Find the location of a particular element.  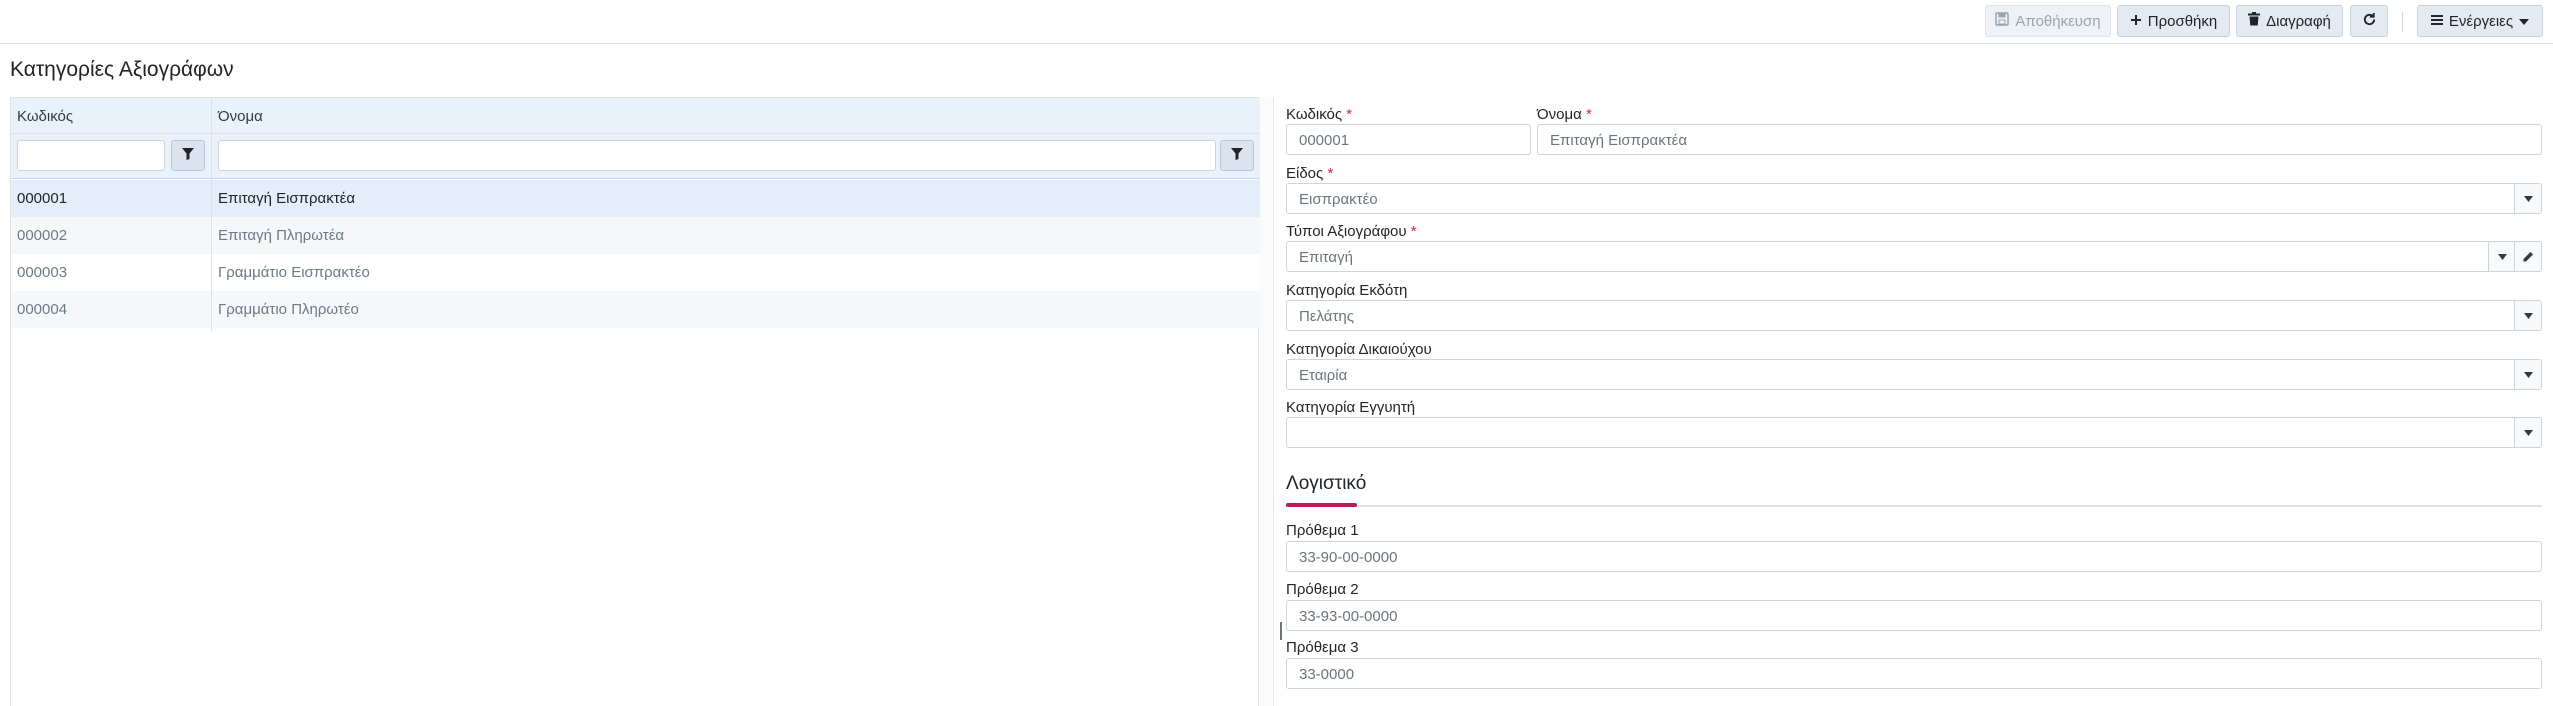

types-label: Τύποι Αξιογράφου * is located at coordinates (1351, 231).